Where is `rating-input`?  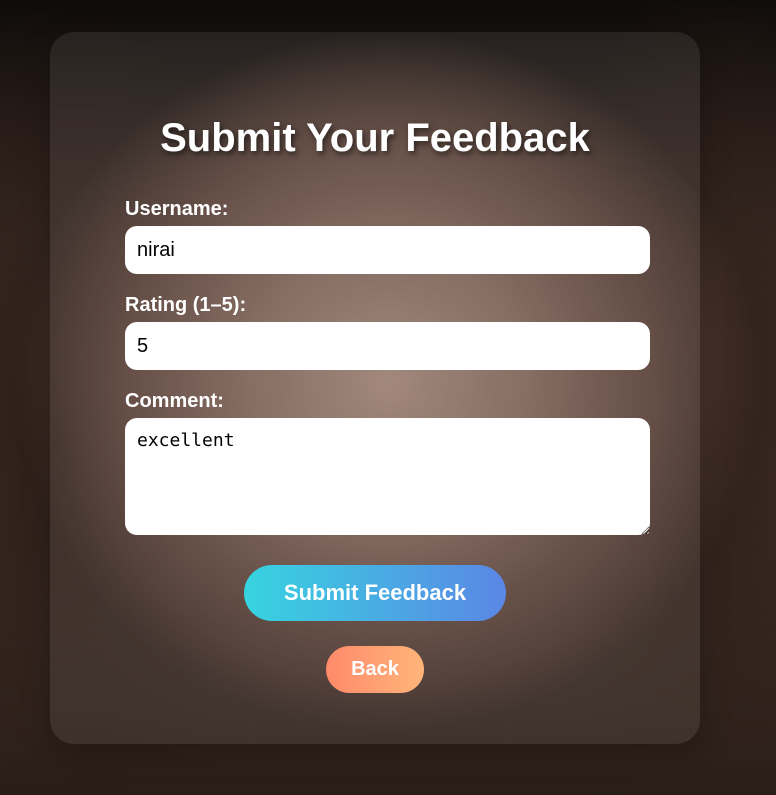
rating-input is located at coordinates (387, 346).